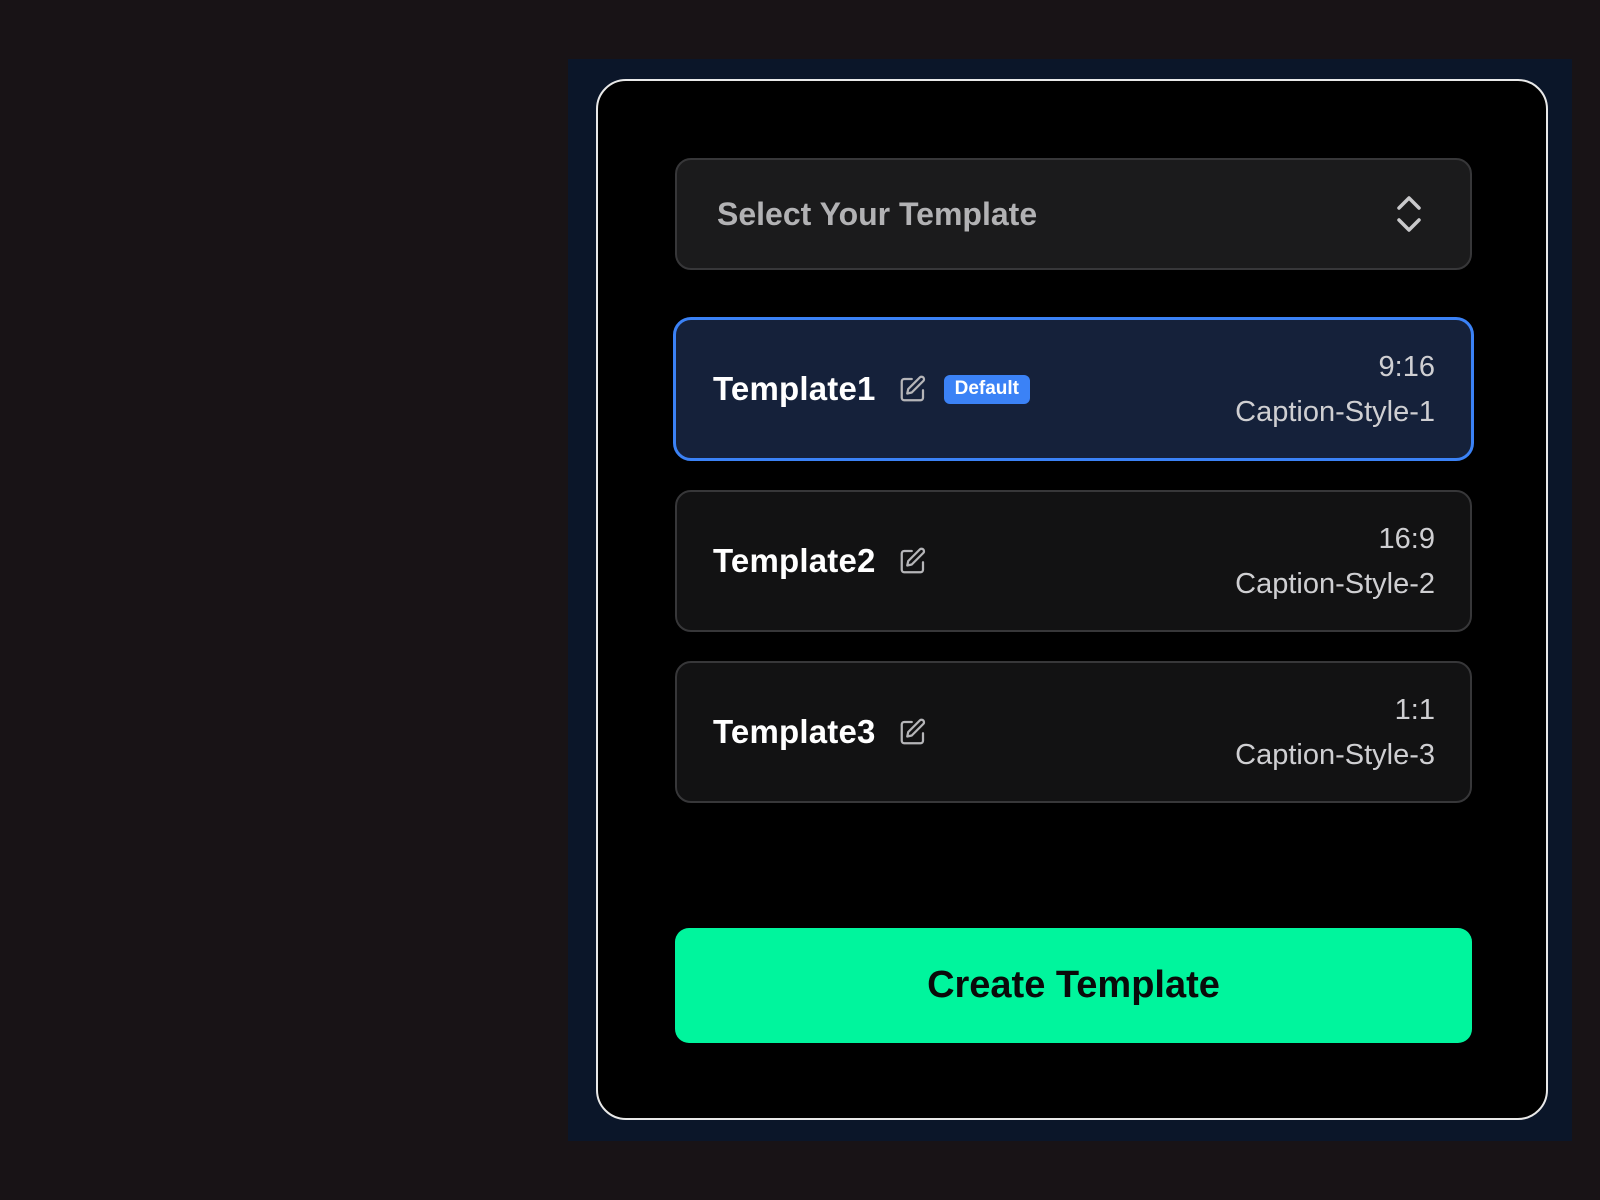 The width and height of the screenshot is (1600, 1200). What do you see at coordinates (1414, 709) in the screenshot?
I see `template-aspect-ratio: 1:1` at bounding box center [1414, 709].